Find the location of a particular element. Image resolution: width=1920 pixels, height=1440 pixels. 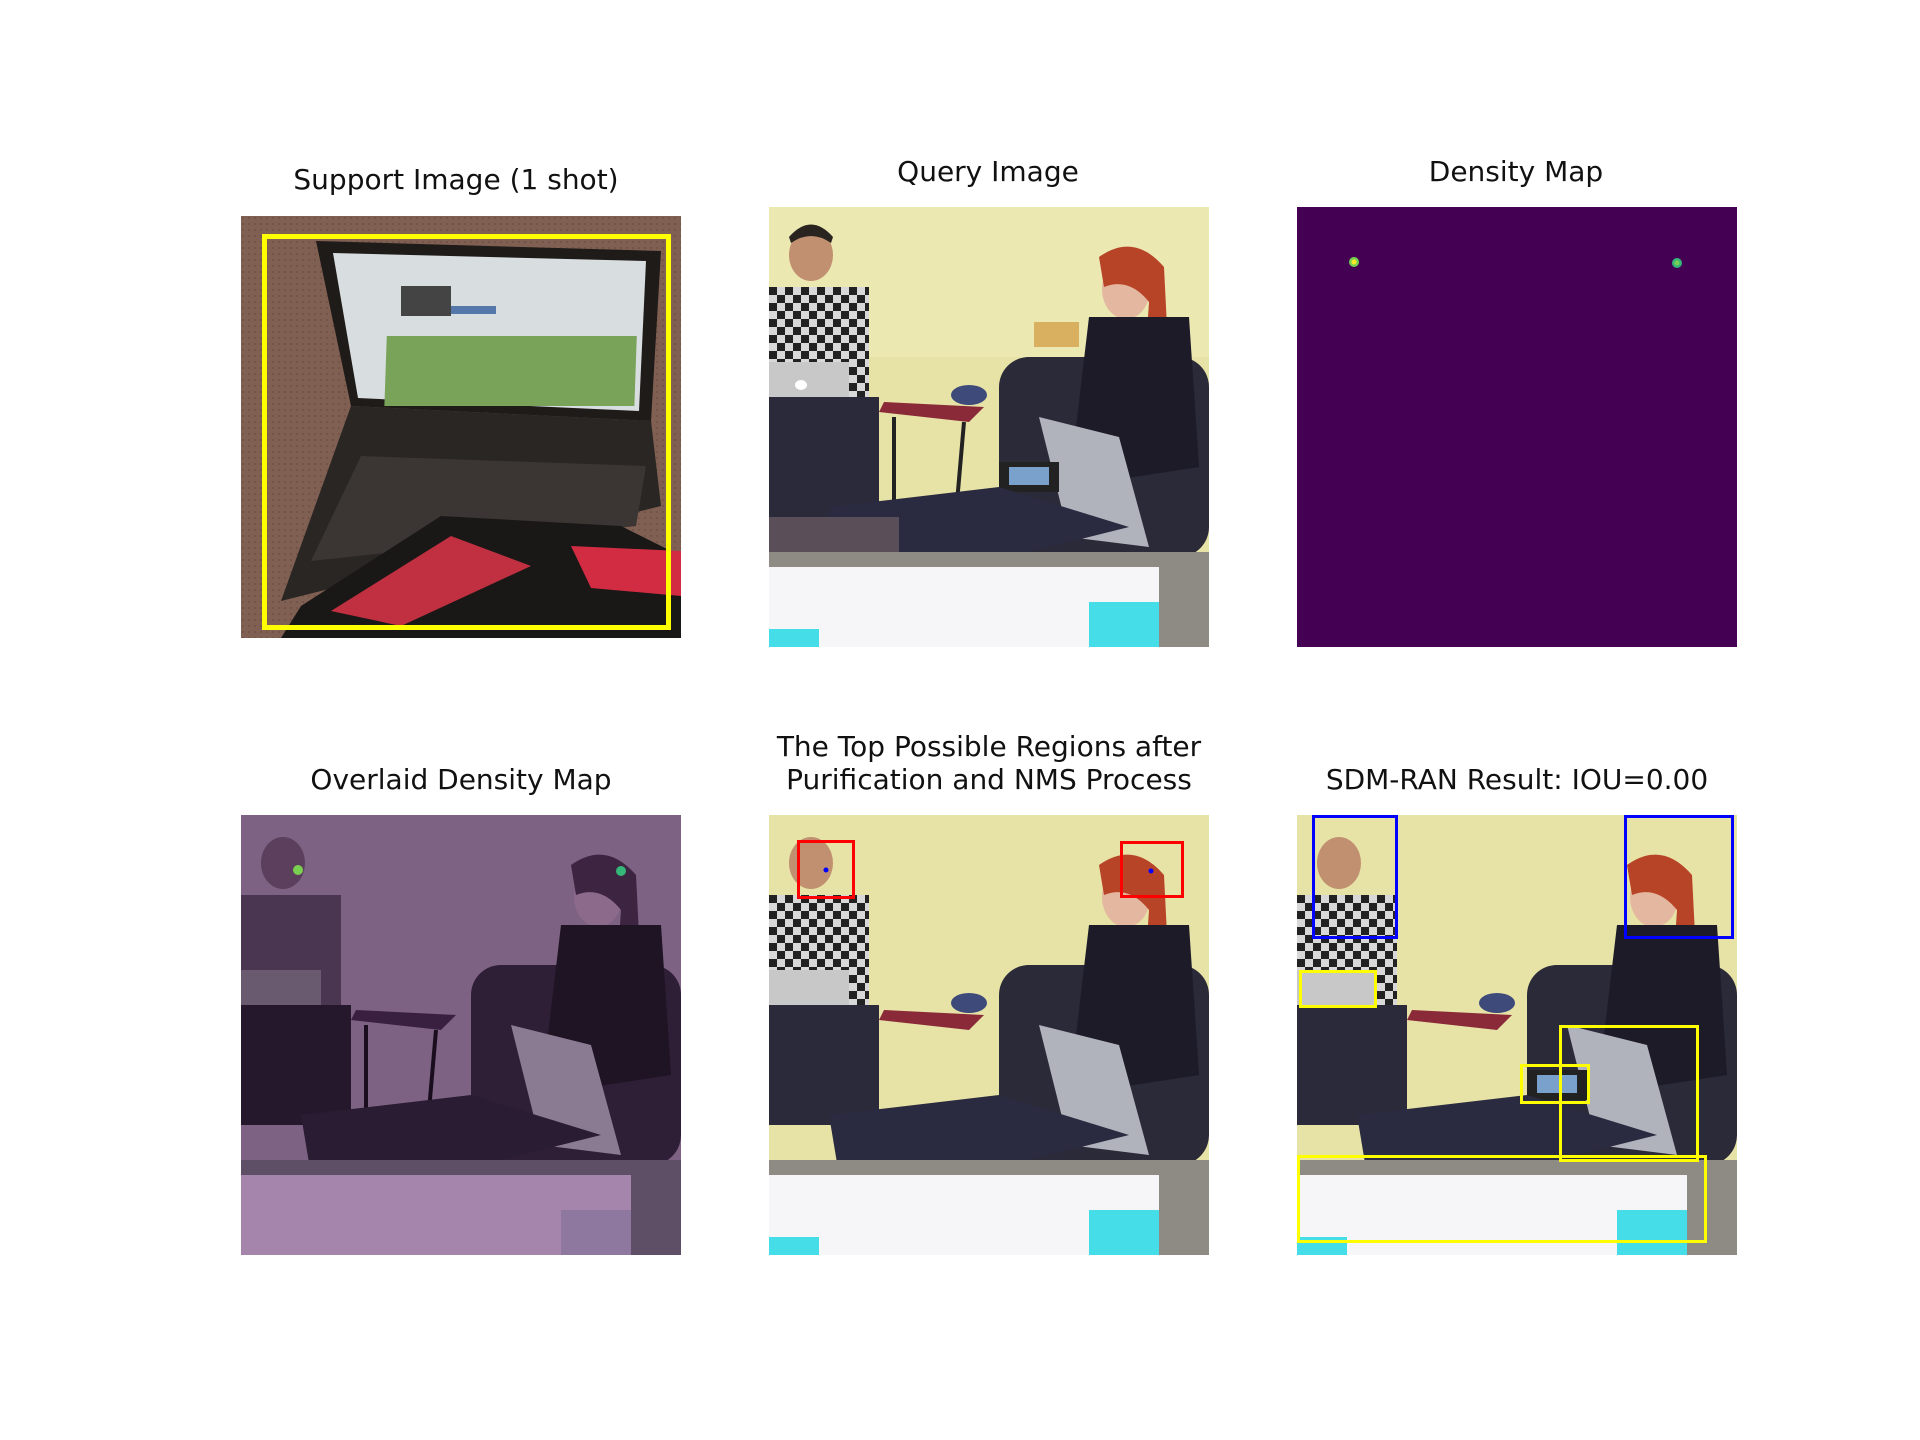

query-photo is located at coordinates (989, 427).